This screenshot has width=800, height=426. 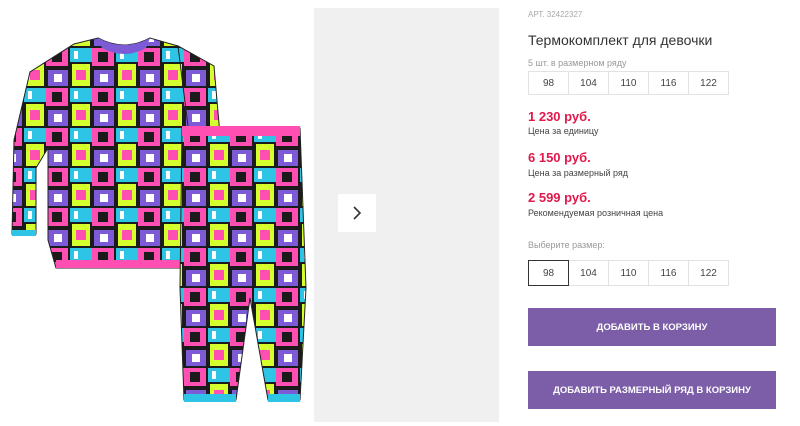 I want to click on add-to-cart-button: ДОБАВИТЬ В КОРЗИНУ, so click(x=652, y=327).